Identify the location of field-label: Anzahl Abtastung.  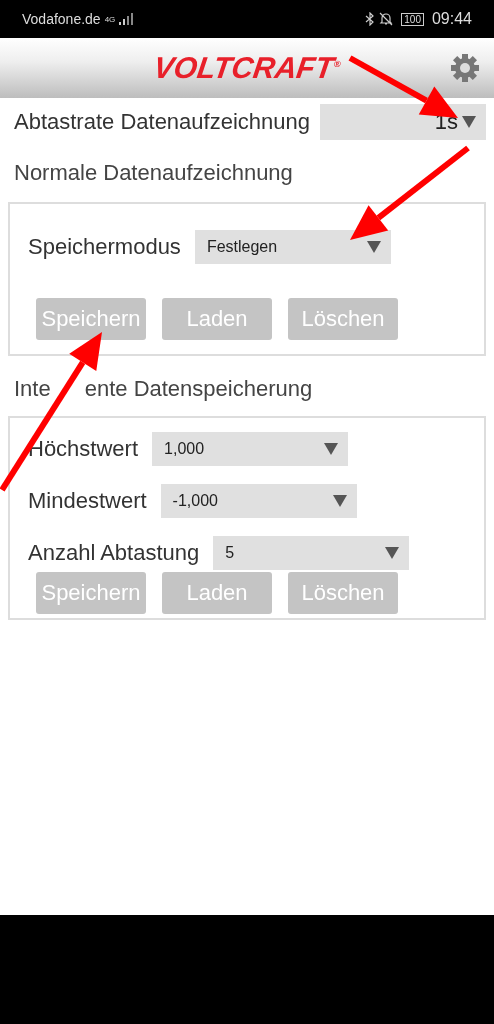
(114, 553).